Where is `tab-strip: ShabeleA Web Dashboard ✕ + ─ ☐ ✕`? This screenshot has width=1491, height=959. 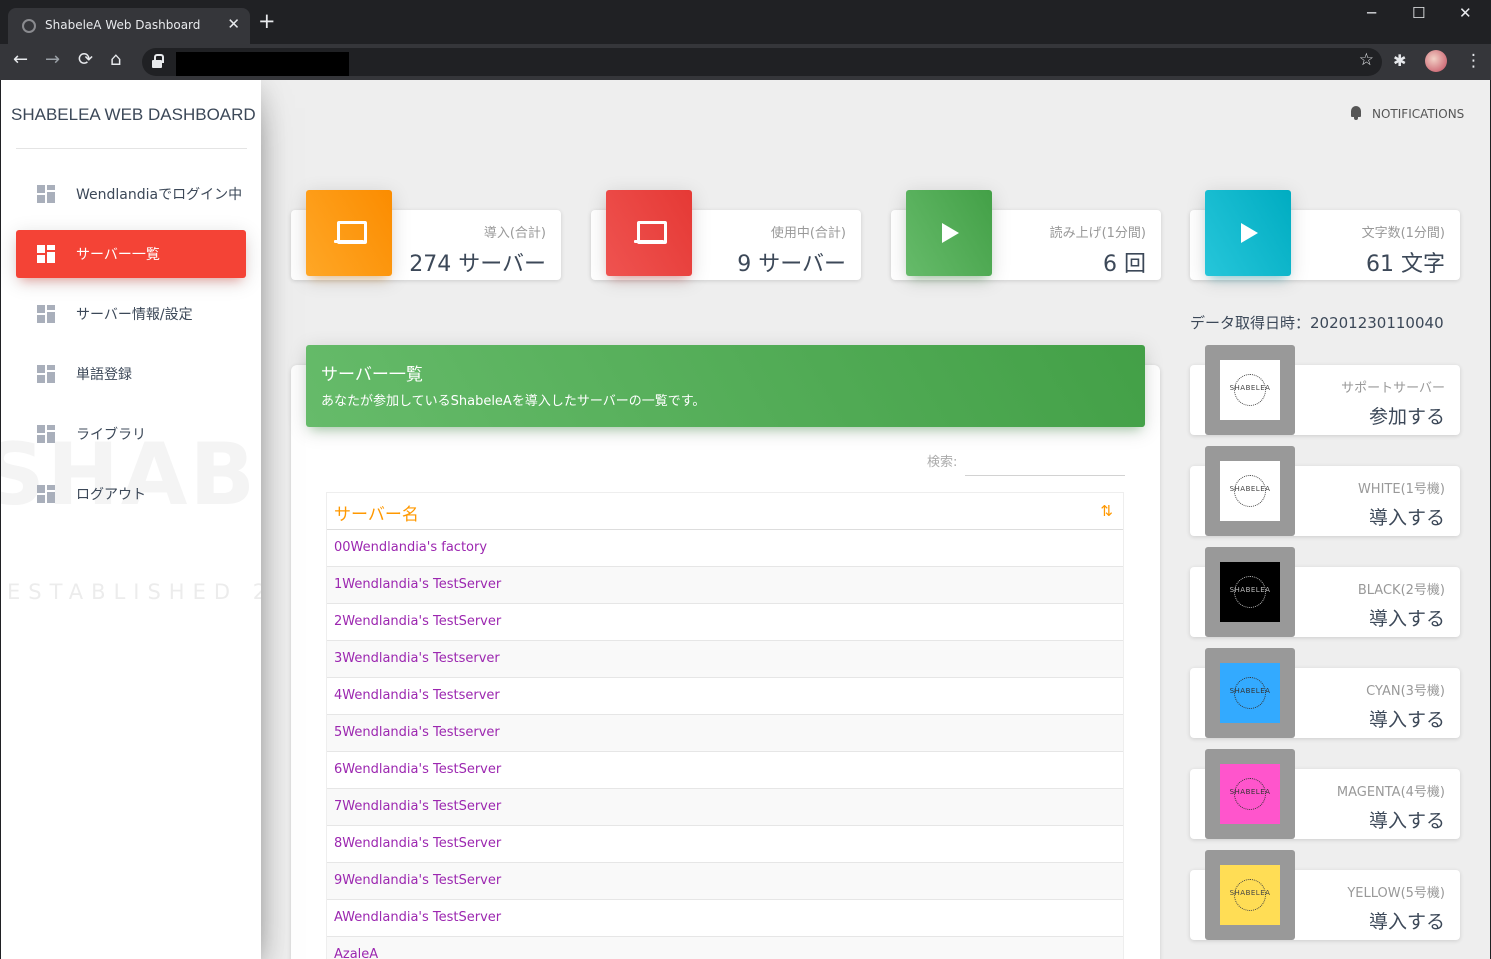
tab-strip: ShabeleA Web Dashboard ✕ + ─ ☐ ✕ is located at coordinates (745, 22).